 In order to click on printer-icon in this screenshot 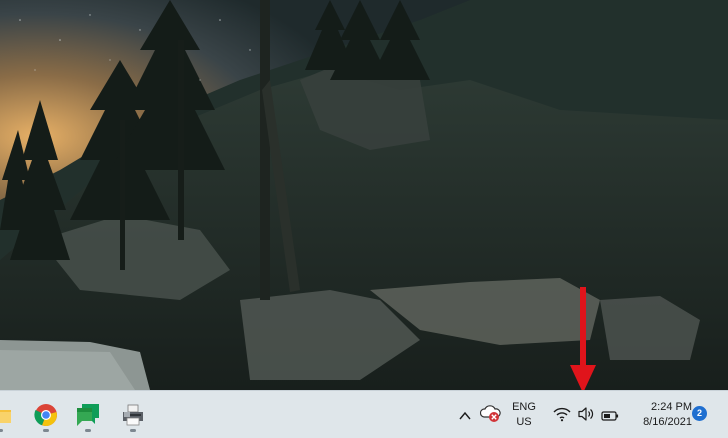, I will do `click(133, 415)`.